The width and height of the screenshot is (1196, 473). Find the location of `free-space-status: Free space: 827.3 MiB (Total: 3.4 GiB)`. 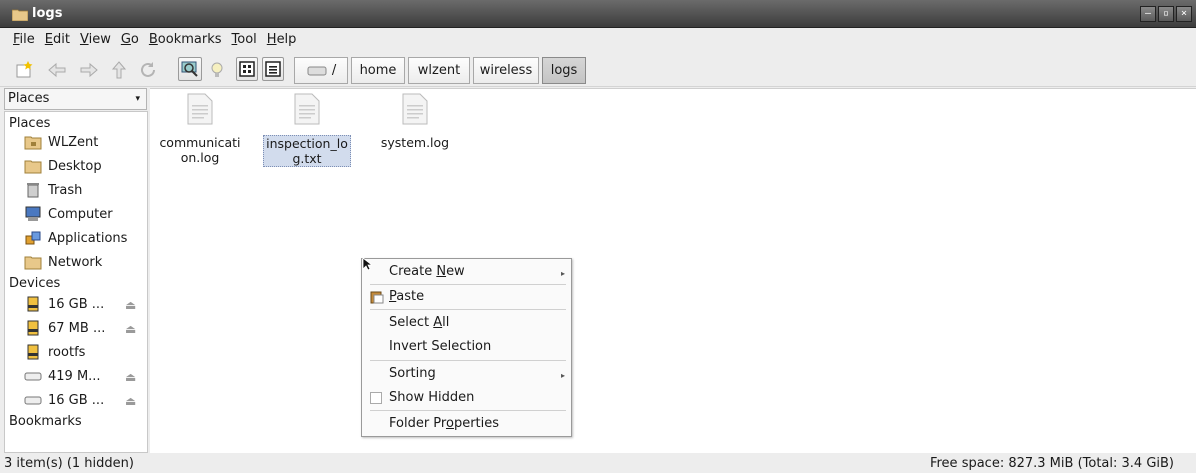

free-space-status: Free space: 827.3 MiB (Total: 3.4 GiB) is located at coordinates (1051, 463).